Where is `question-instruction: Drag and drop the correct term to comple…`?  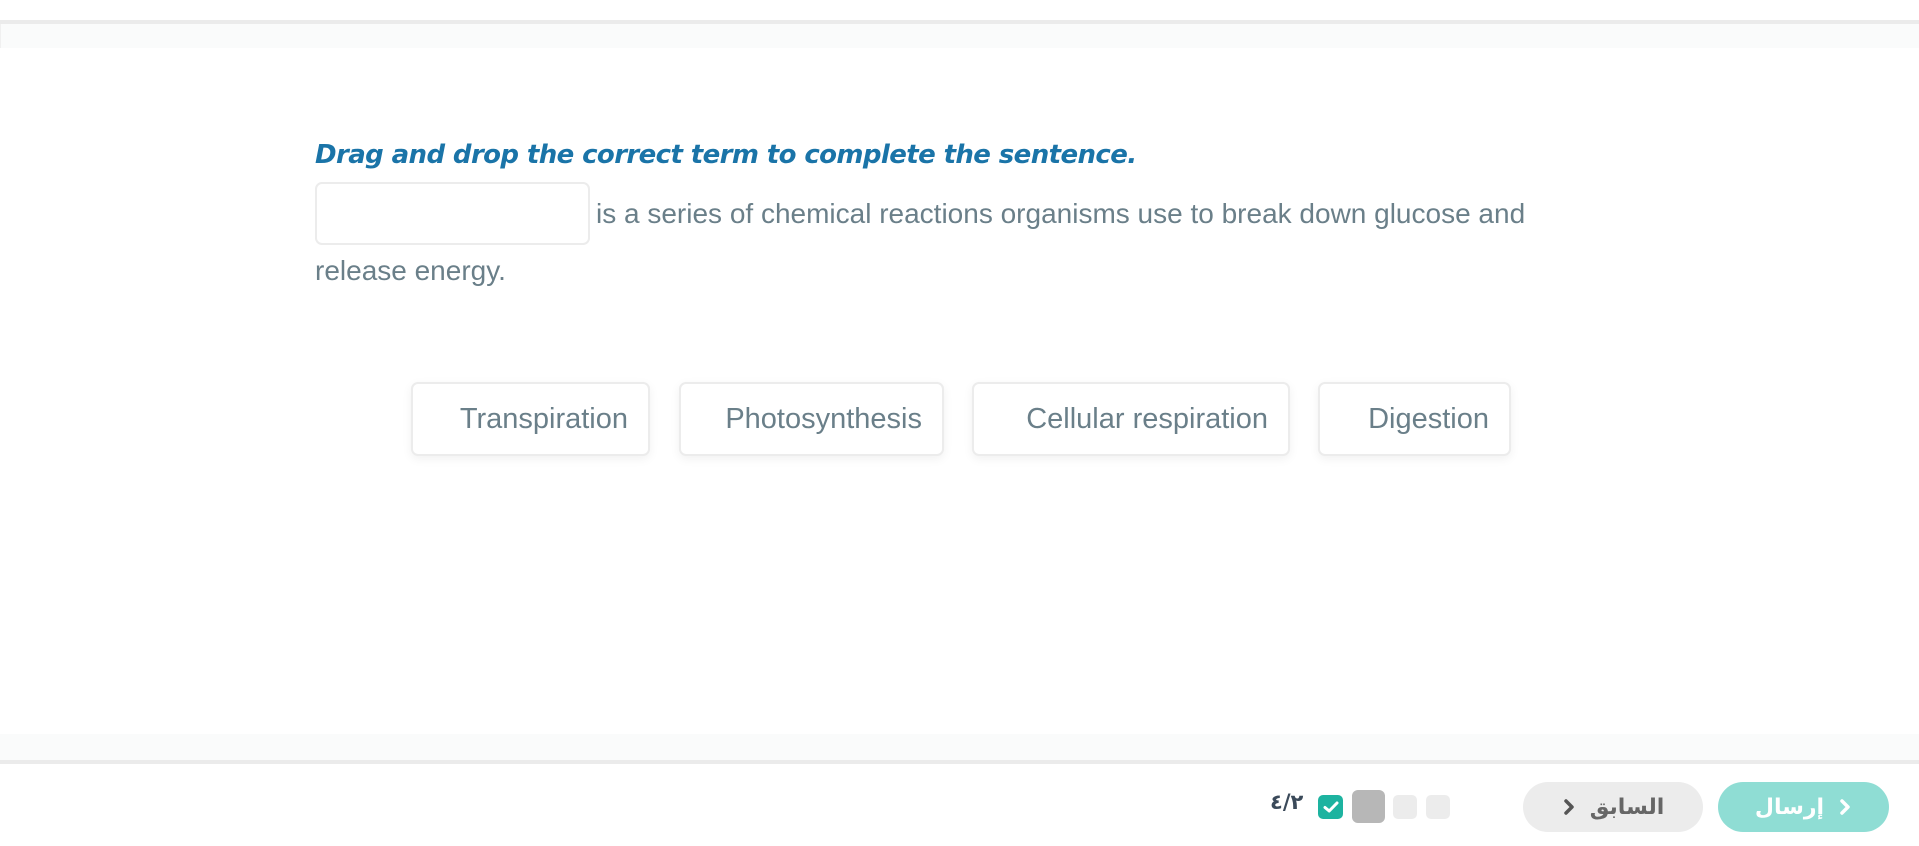 question-instruction: Drag and drop the correct term to comple… is located at coordinates (726, 155).